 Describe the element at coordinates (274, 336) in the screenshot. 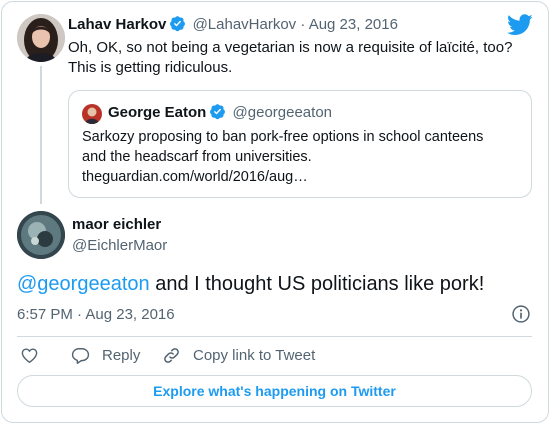

I see `divider` at that location.